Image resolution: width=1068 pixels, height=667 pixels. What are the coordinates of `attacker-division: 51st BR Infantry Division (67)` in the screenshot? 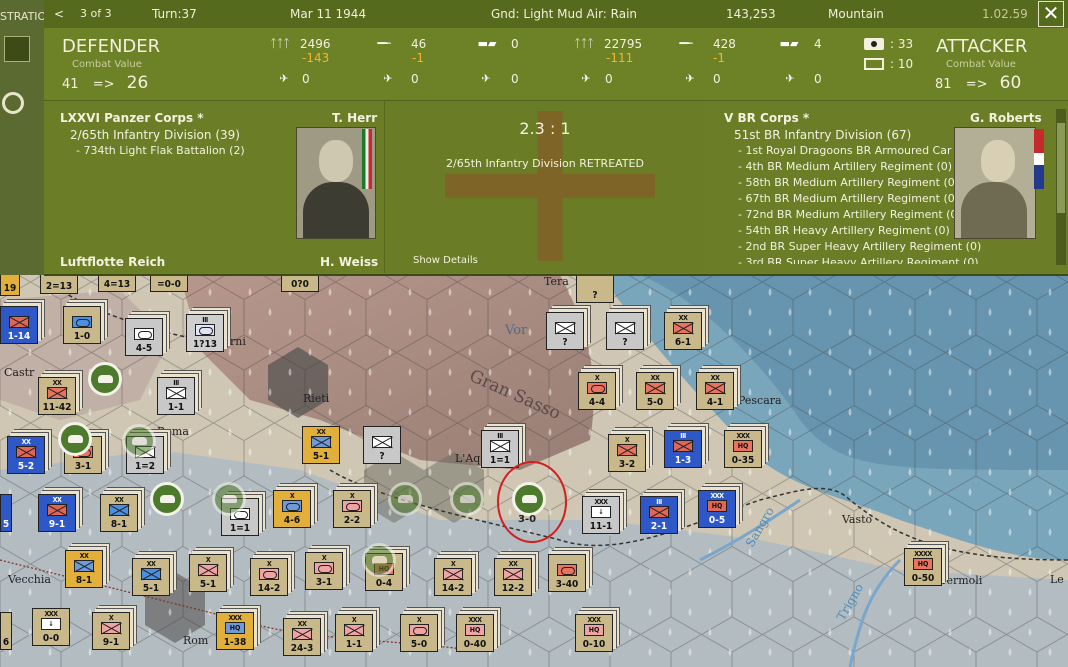 It's located at (822, 135).